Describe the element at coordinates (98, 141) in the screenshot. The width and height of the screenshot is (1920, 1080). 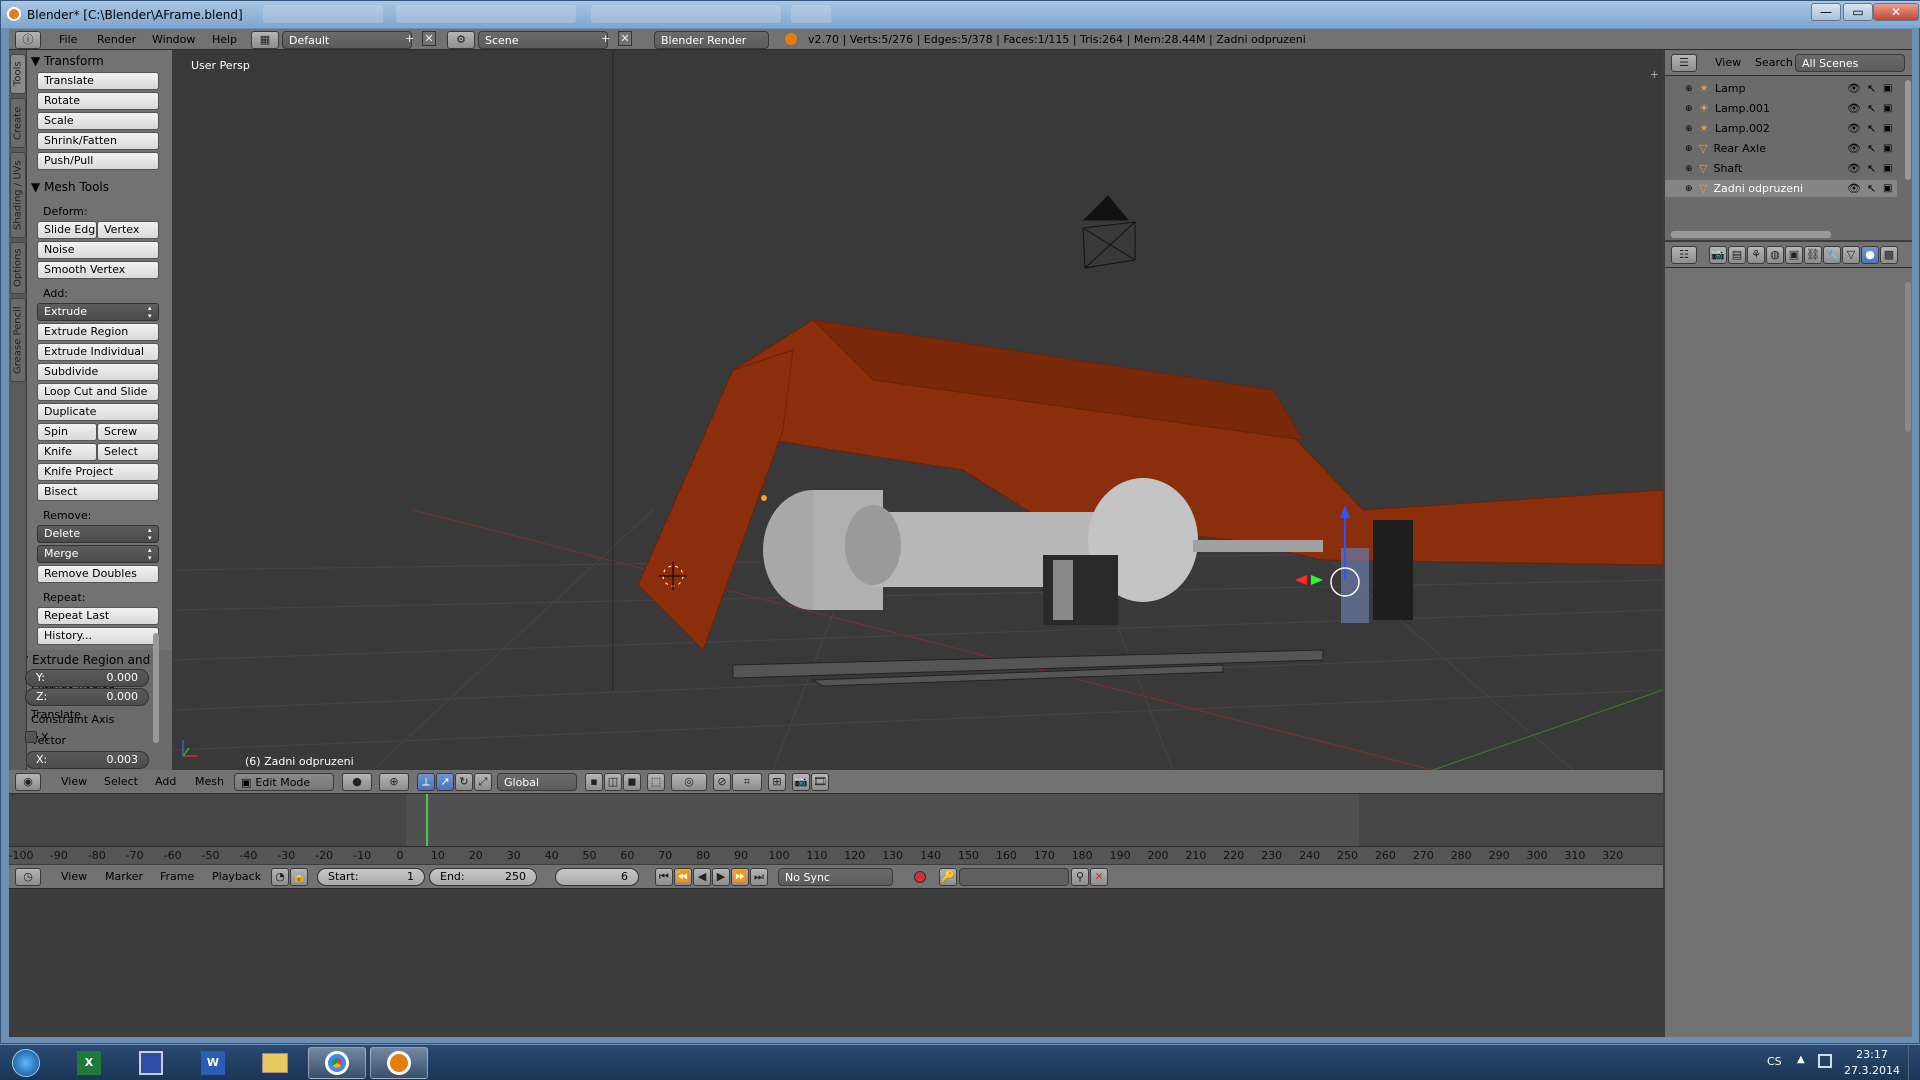
I see `shrink-fatten-button: Shrink/Fatten` at that location.